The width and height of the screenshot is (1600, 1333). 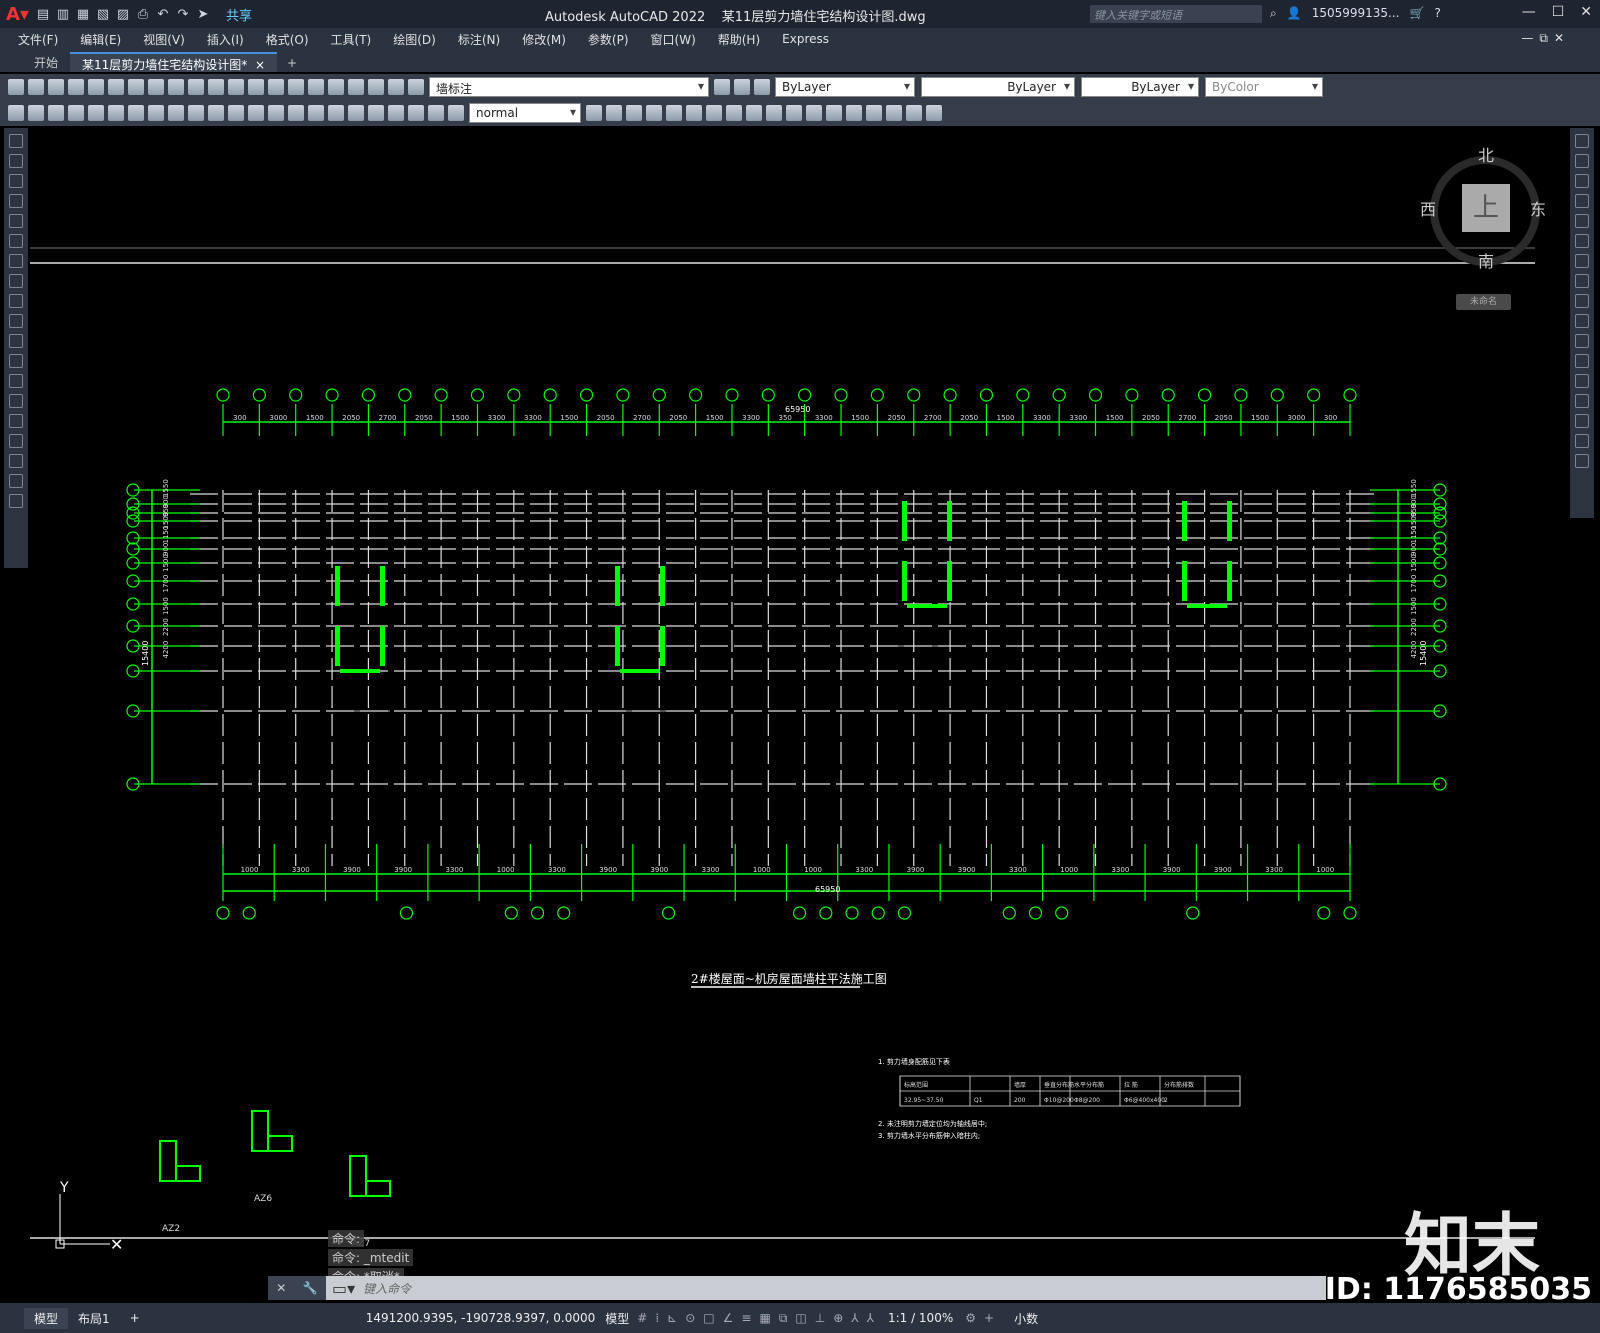 What do you see at coordinates (657, 1318) in the screenshot?
I see `snap-icon: ⁞` at bounding box center [657, 1318].